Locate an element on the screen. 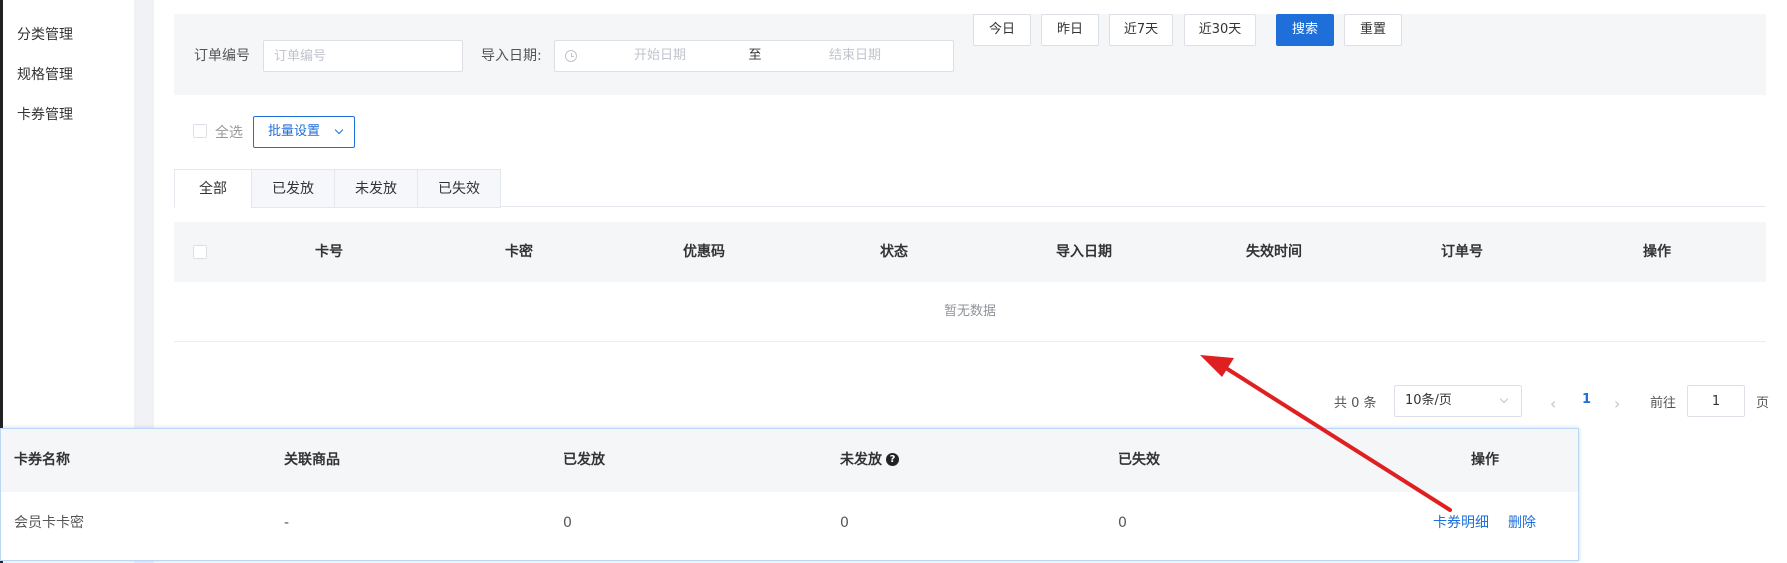  batch-settings-label: 批量设置 is located at coordinates (294, 131).